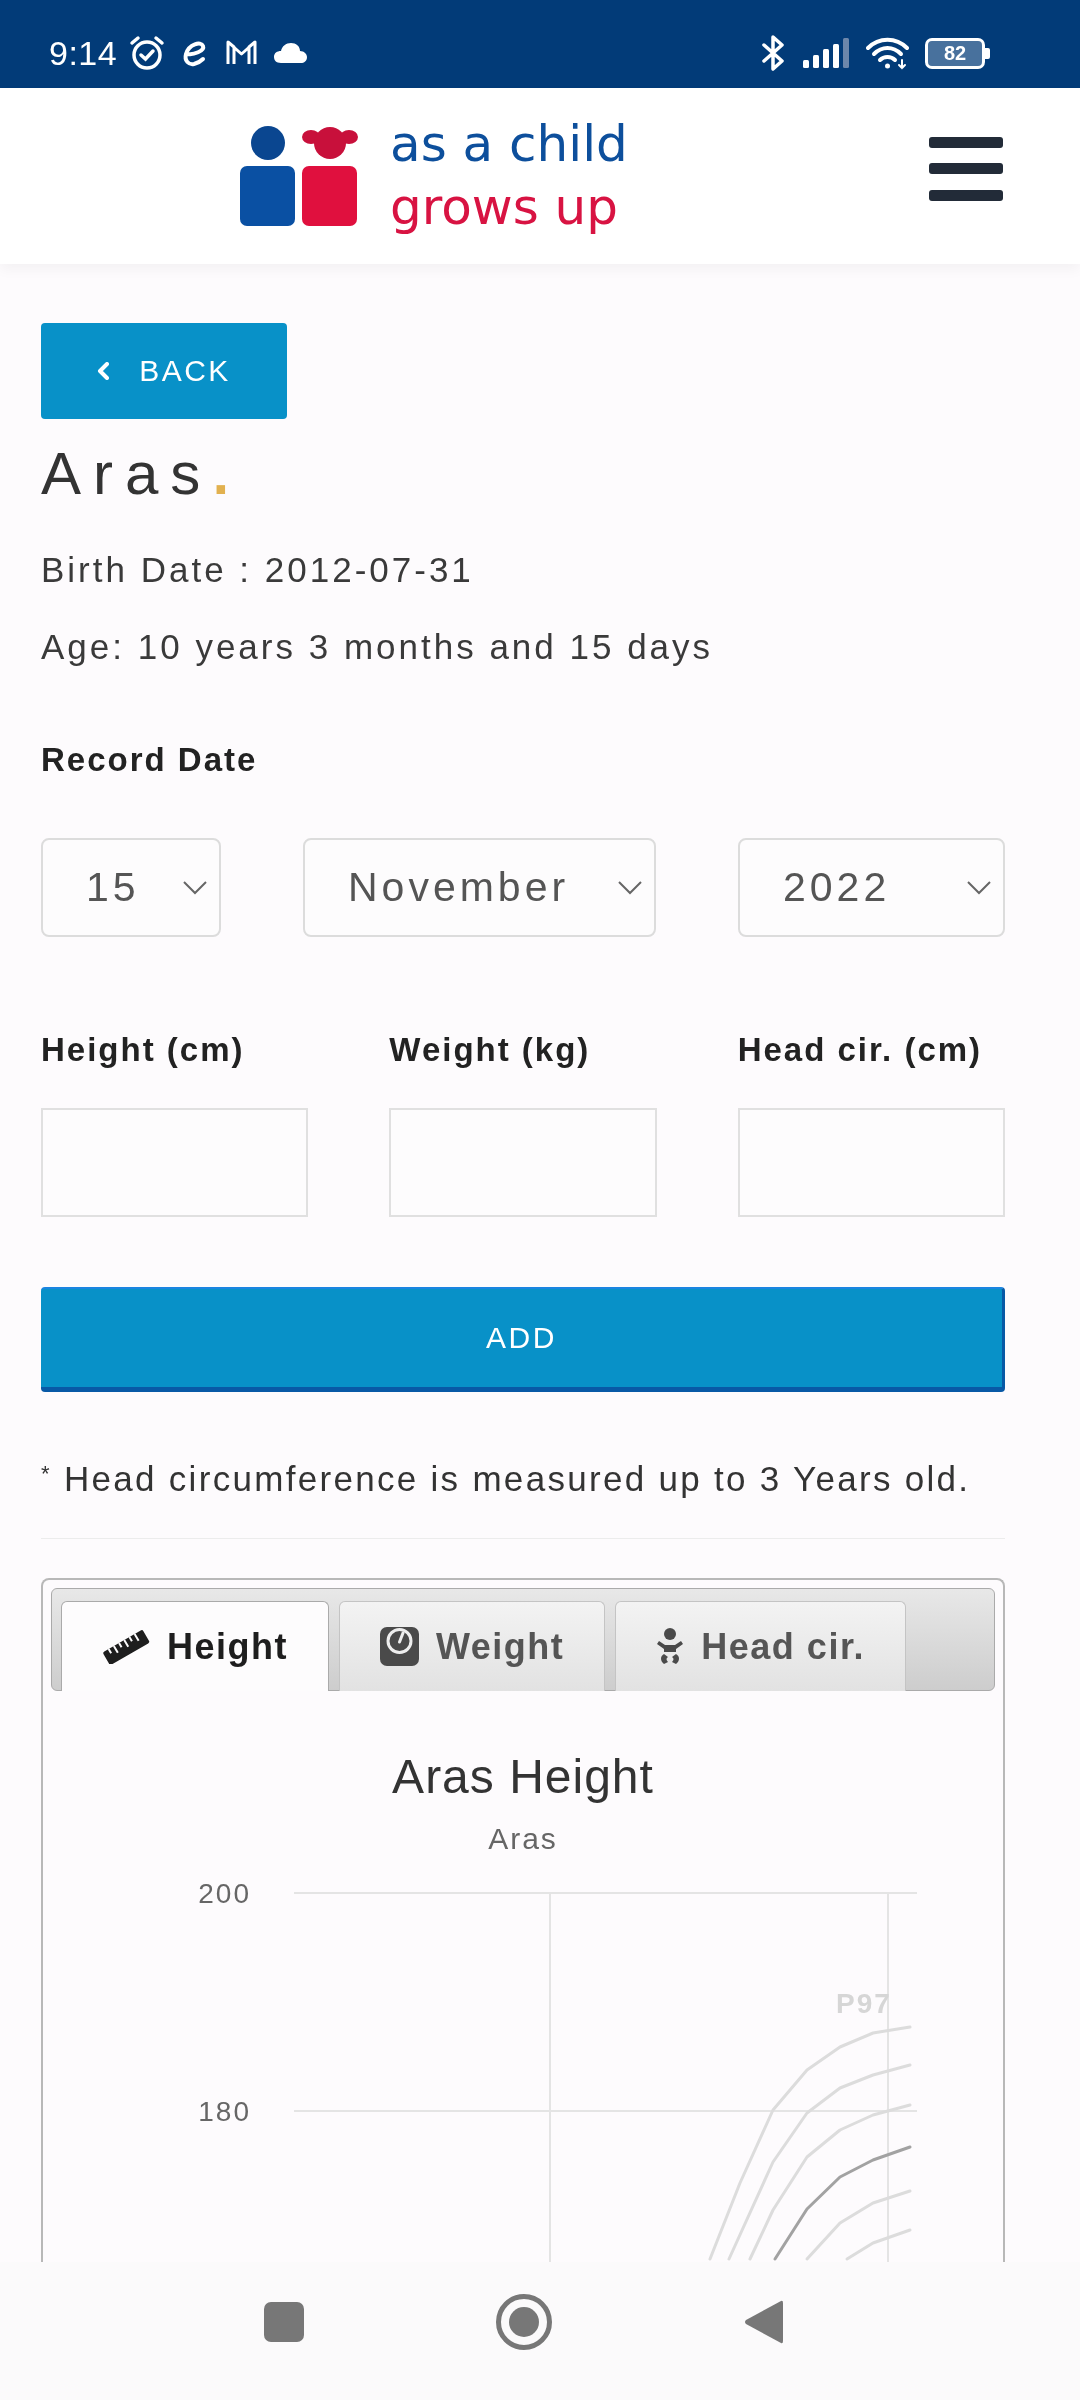 Image resolution: width=1080 pixels, height=2400 pixels. What do you see at coordinates (147, 53) in the screenshot?
I see `alarm-clock-icon` at bounding box center [147, 53].